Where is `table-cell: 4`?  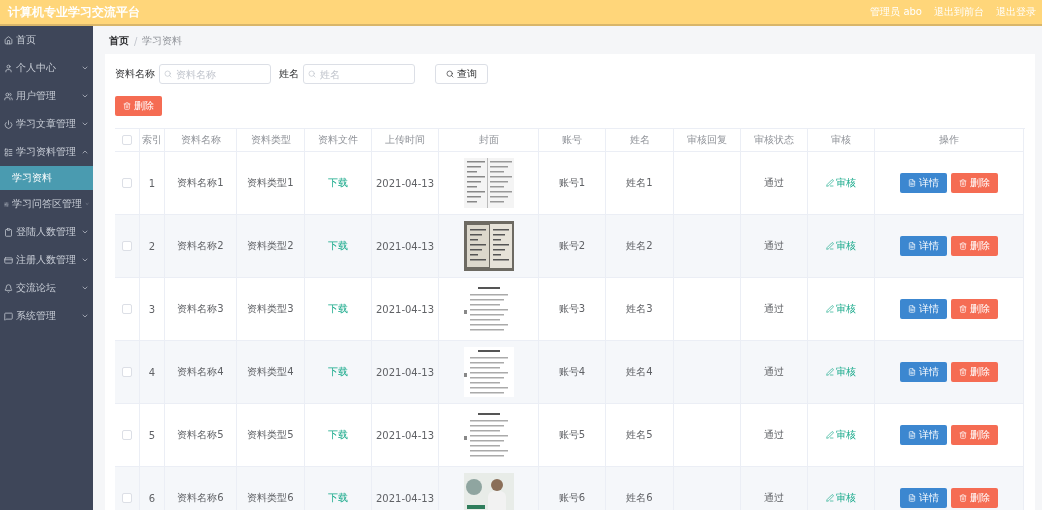 table-cell: 4 is located at coordinates (152, 372).